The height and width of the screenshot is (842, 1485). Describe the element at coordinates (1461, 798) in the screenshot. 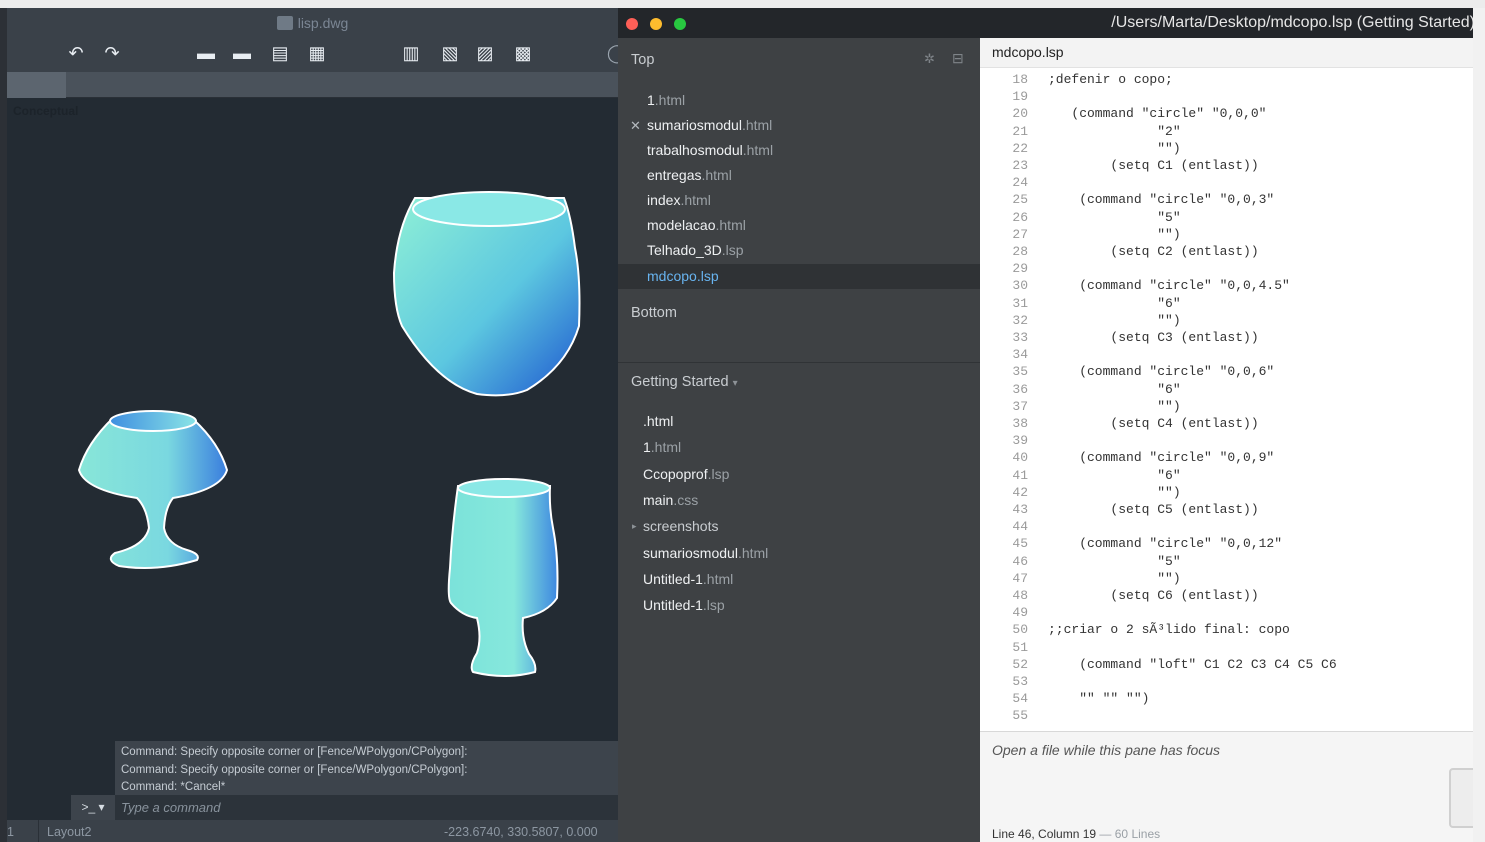

I see `editor-logo-icon` at that location.